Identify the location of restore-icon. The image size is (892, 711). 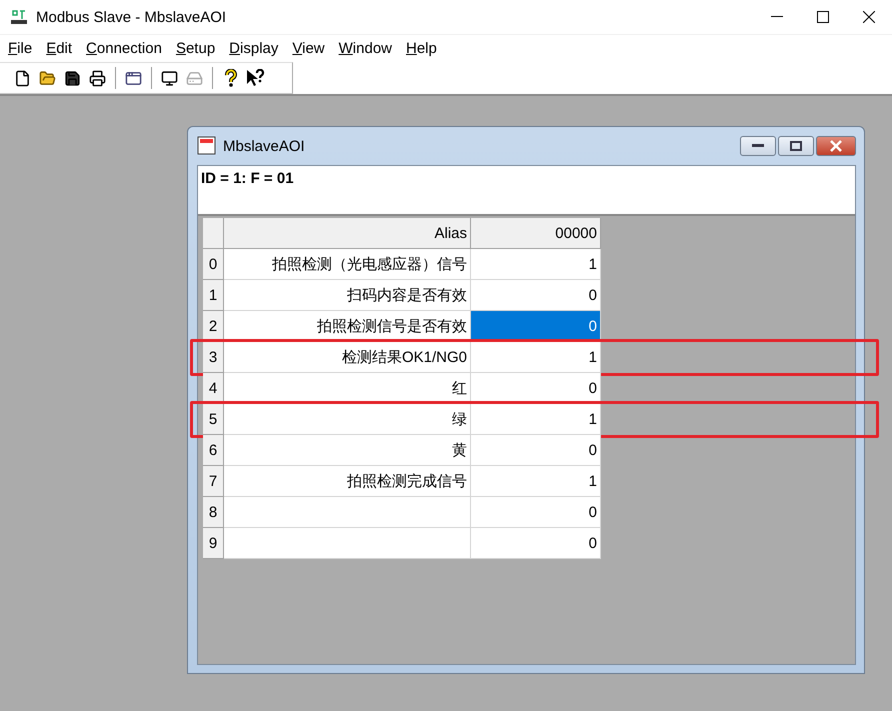
(796, 146).